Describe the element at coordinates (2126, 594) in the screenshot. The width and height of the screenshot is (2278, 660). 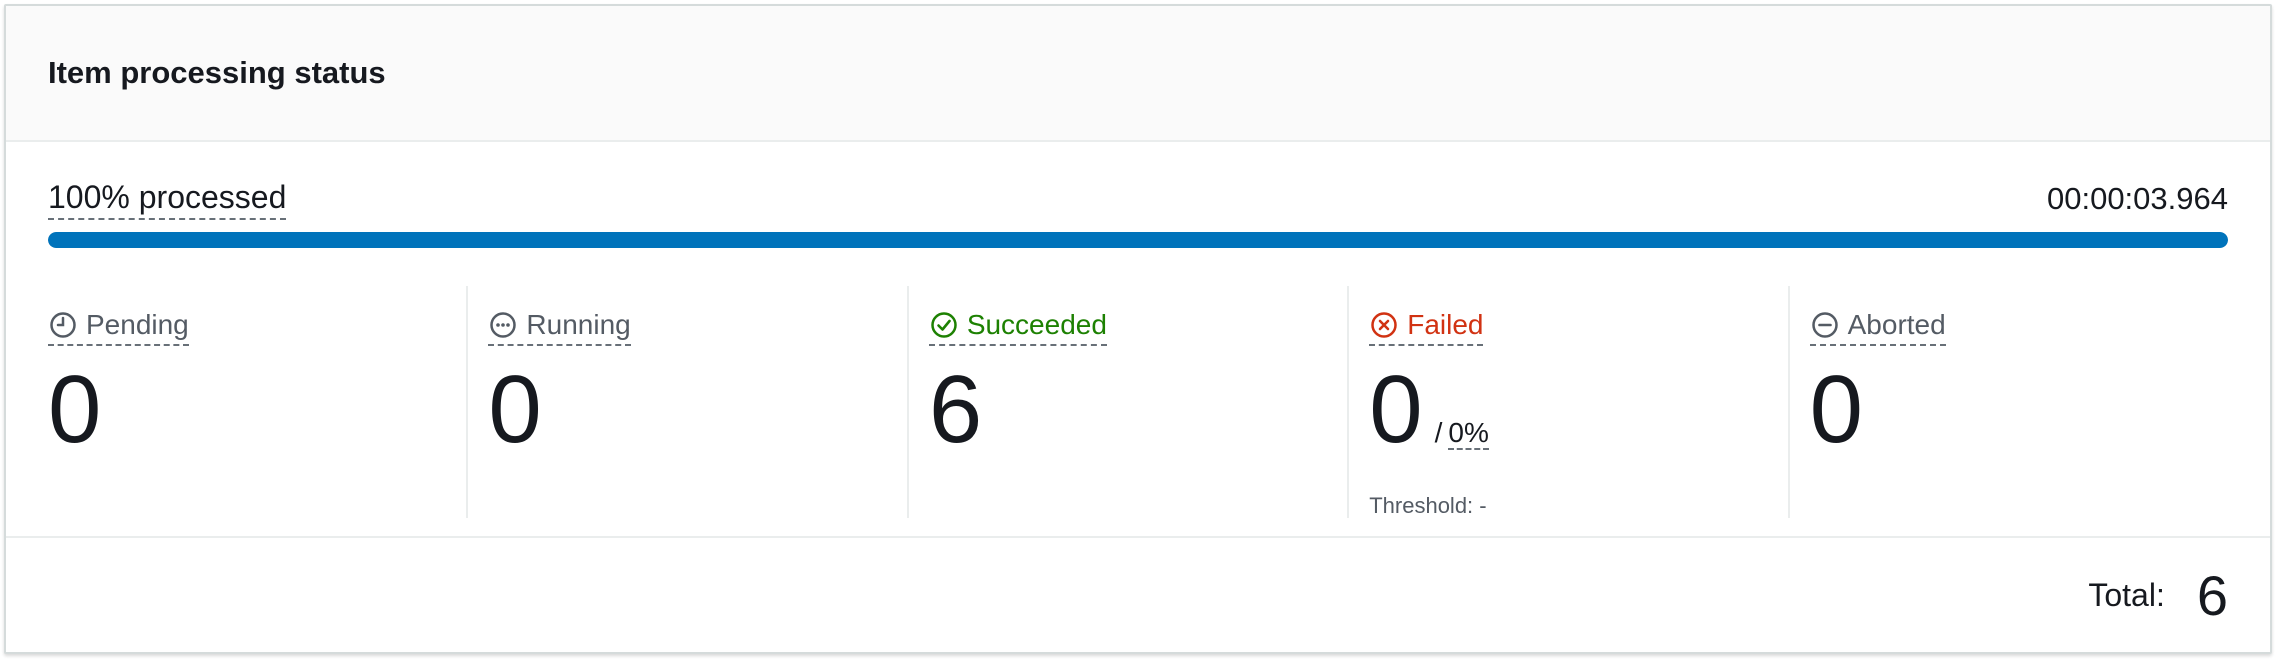
I see `total-label: Total:` at that location.